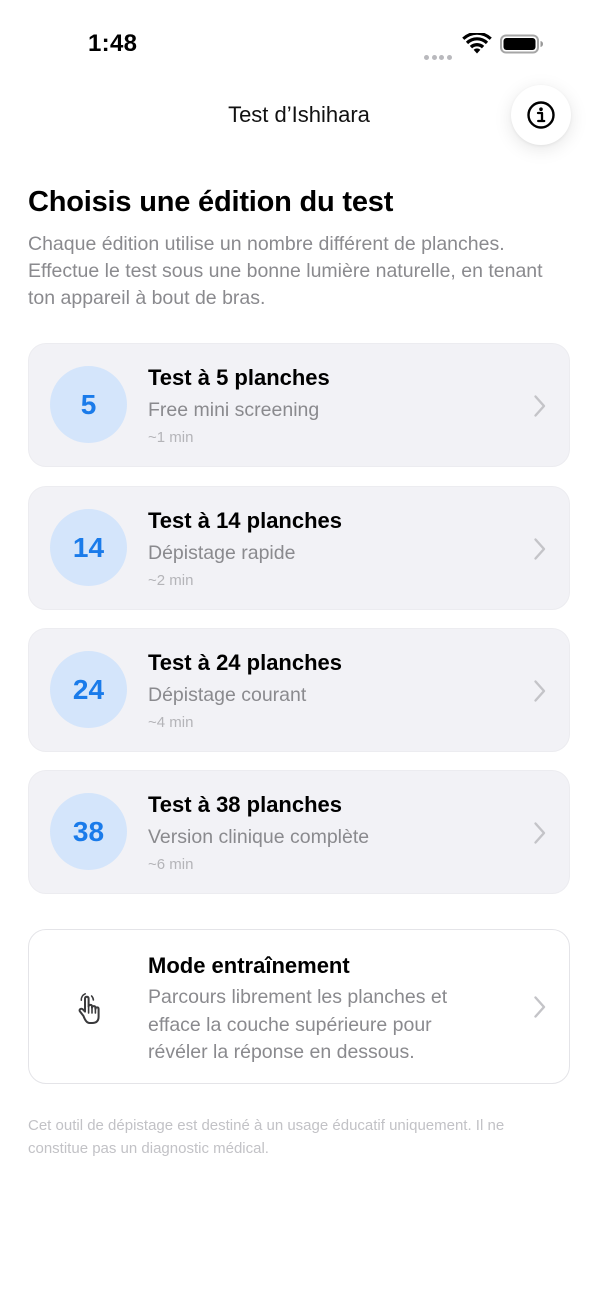  I want to click on info-button, so click(541, 115).